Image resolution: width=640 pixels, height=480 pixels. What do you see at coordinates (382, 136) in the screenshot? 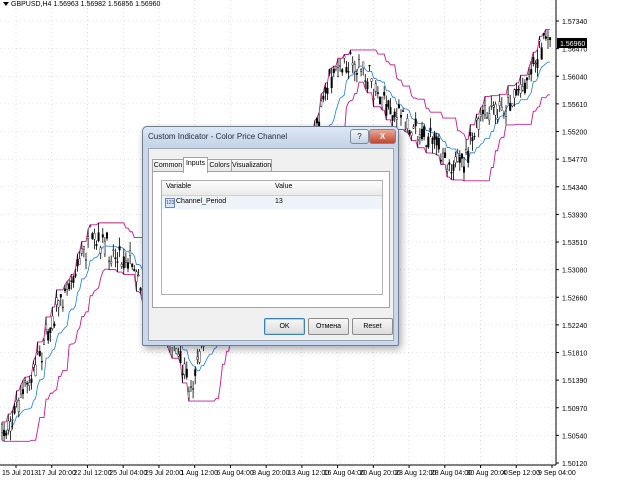
I see `close-button: X` at bounding box center [382, 136].